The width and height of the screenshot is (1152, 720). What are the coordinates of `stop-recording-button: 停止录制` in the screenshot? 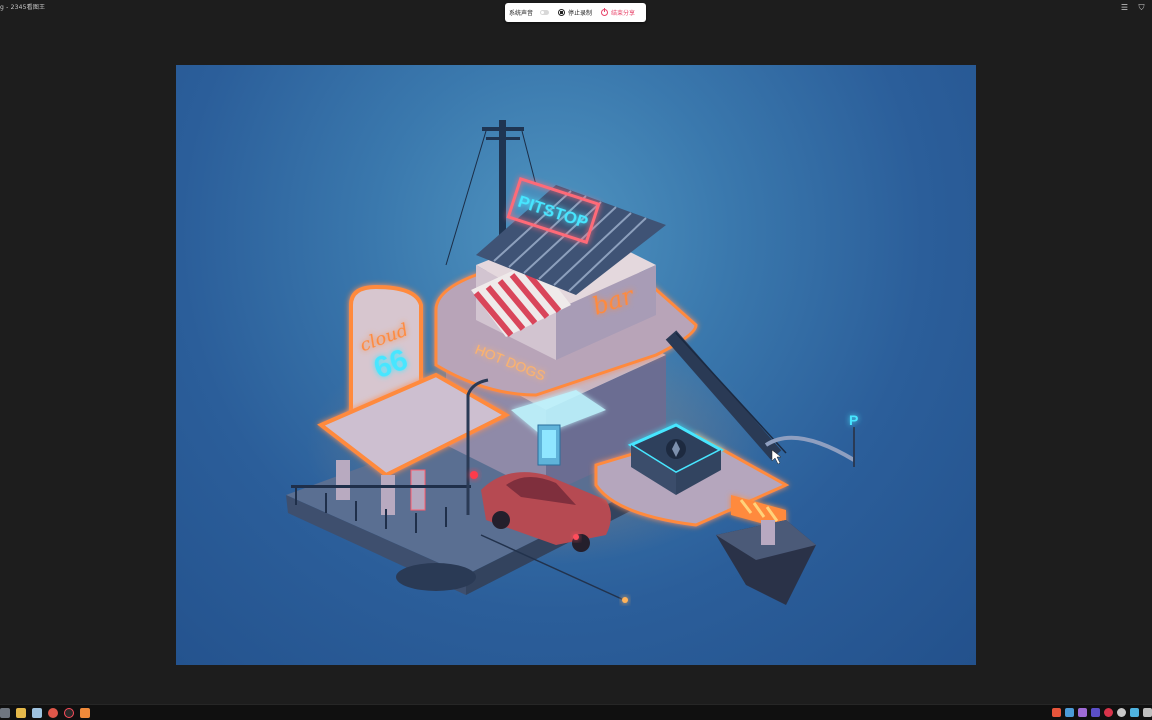 It's located at (575, 12).